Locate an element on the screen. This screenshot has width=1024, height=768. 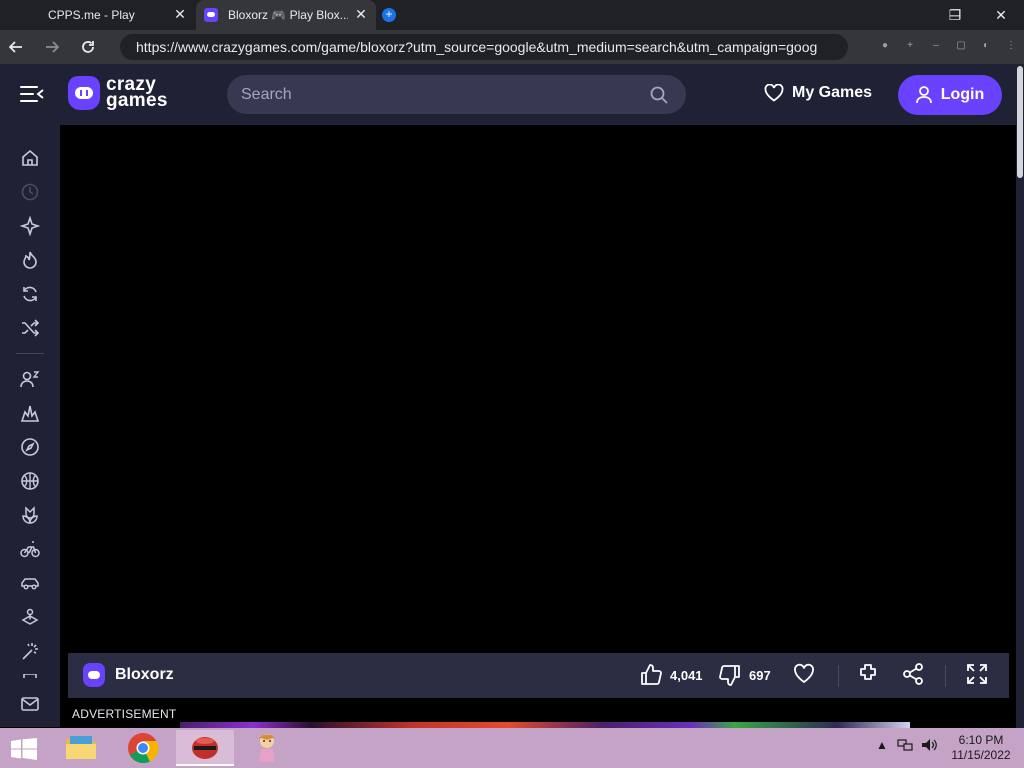
login-button: Login is located at coordinates (950, 95).